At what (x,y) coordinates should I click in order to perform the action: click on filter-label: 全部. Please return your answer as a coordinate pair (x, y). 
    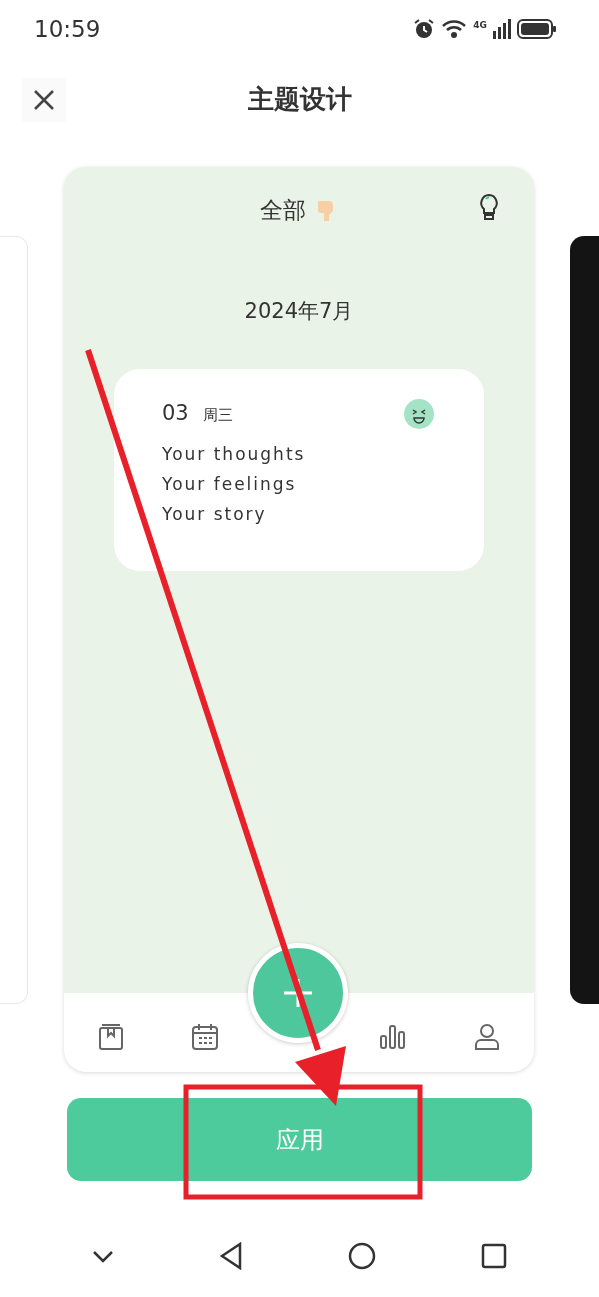
    Looking at the image, I should click on (283, 210).